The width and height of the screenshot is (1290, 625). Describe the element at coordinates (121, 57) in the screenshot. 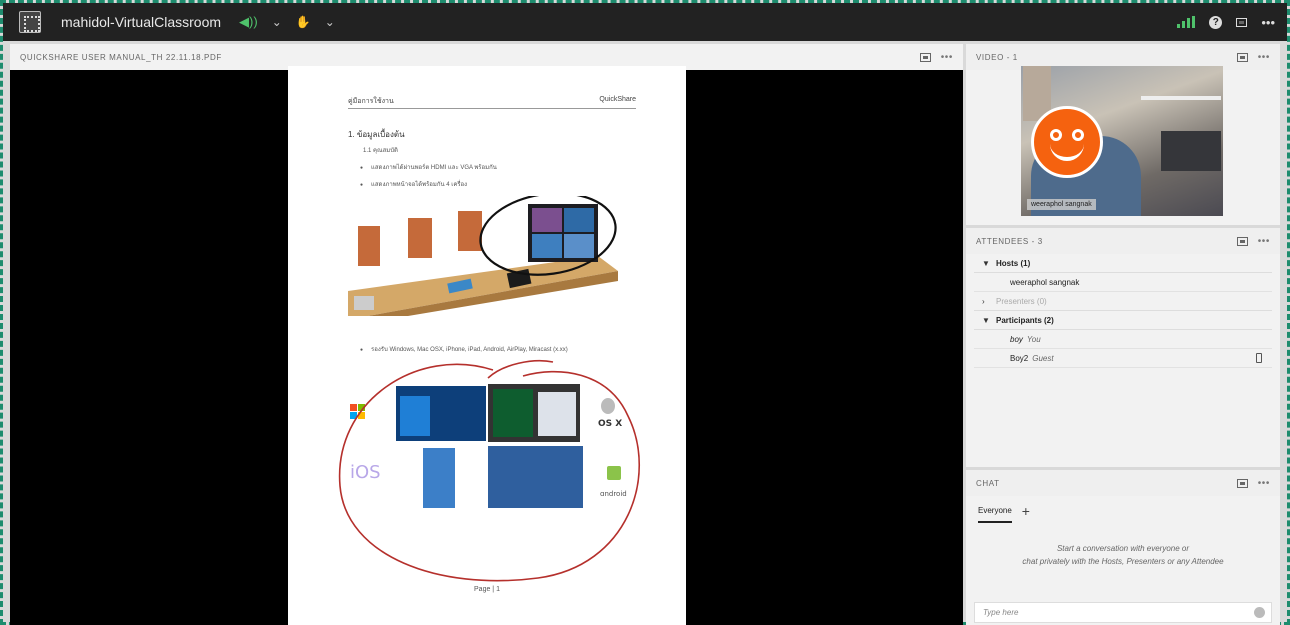

I see `share-pod-title: QUICKSHARE USER MANUAL_TH 22.11.18.PDF` at that location.